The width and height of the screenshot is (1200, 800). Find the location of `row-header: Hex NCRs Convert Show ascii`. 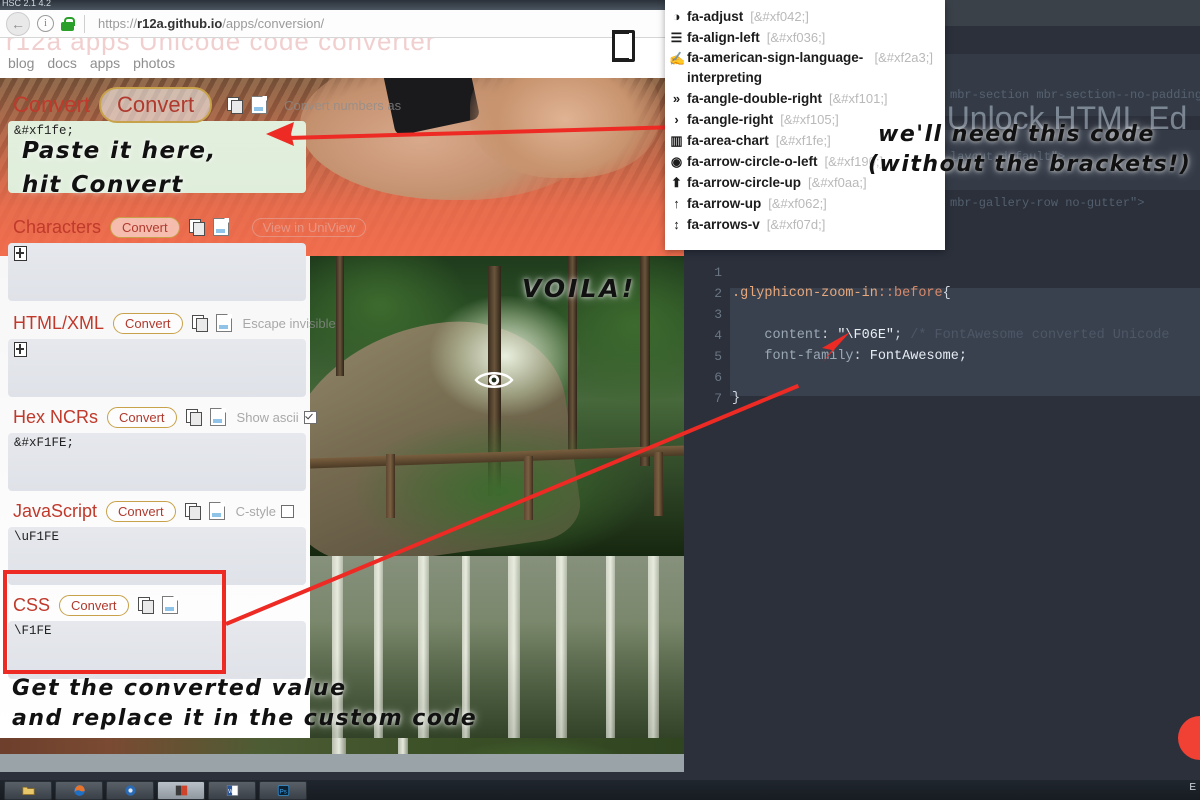

row-header: Hex NCRs Convert Show ascii is located at coordinates (165, 417).